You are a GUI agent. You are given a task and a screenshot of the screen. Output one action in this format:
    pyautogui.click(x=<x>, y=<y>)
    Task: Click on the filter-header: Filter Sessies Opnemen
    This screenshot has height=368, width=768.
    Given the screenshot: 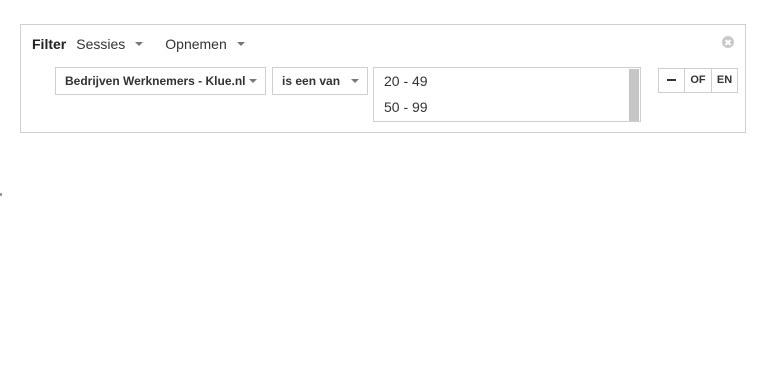 What is the action you would take?
    pyautogui.click(x=149, y=44)
    